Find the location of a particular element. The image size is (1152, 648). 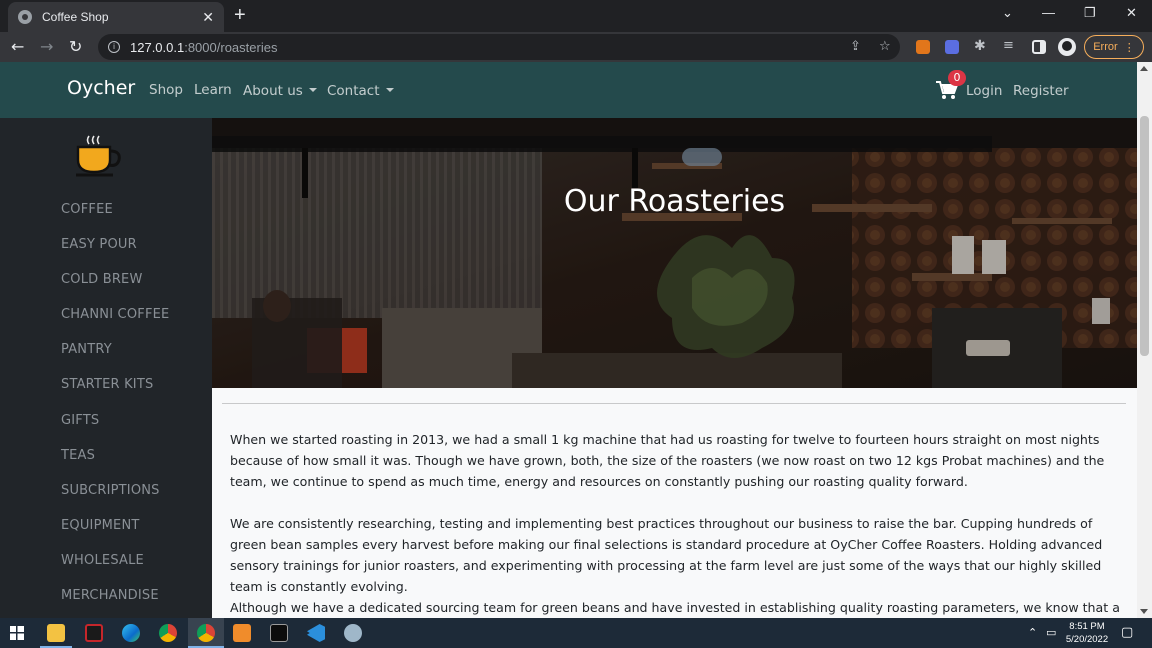

scroll-up-icon is located at coordinates (1144, 68).